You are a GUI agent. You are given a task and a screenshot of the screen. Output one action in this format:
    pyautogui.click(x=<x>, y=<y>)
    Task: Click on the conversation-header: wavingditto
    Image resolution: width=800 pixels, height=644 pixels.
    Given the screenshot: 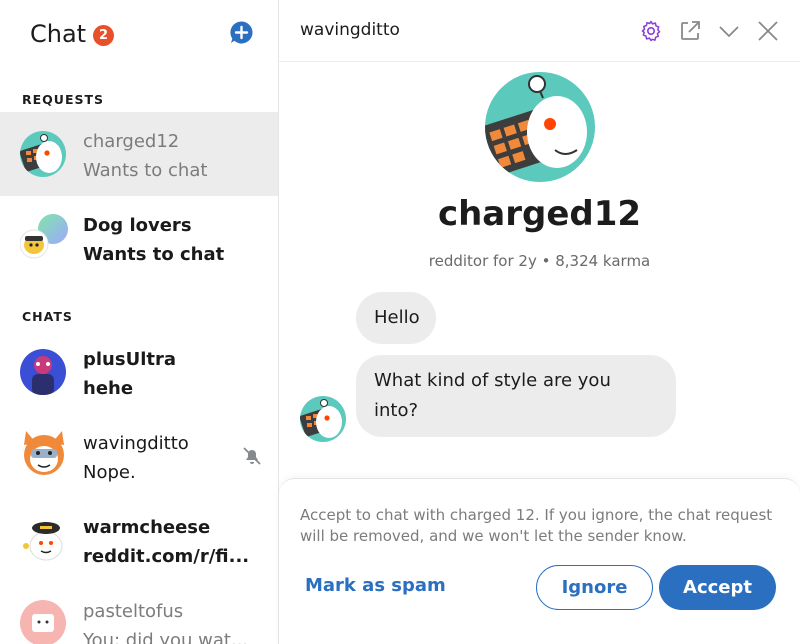 What is the action you would take?
    pyautogui.click(x=539, y=31)
    